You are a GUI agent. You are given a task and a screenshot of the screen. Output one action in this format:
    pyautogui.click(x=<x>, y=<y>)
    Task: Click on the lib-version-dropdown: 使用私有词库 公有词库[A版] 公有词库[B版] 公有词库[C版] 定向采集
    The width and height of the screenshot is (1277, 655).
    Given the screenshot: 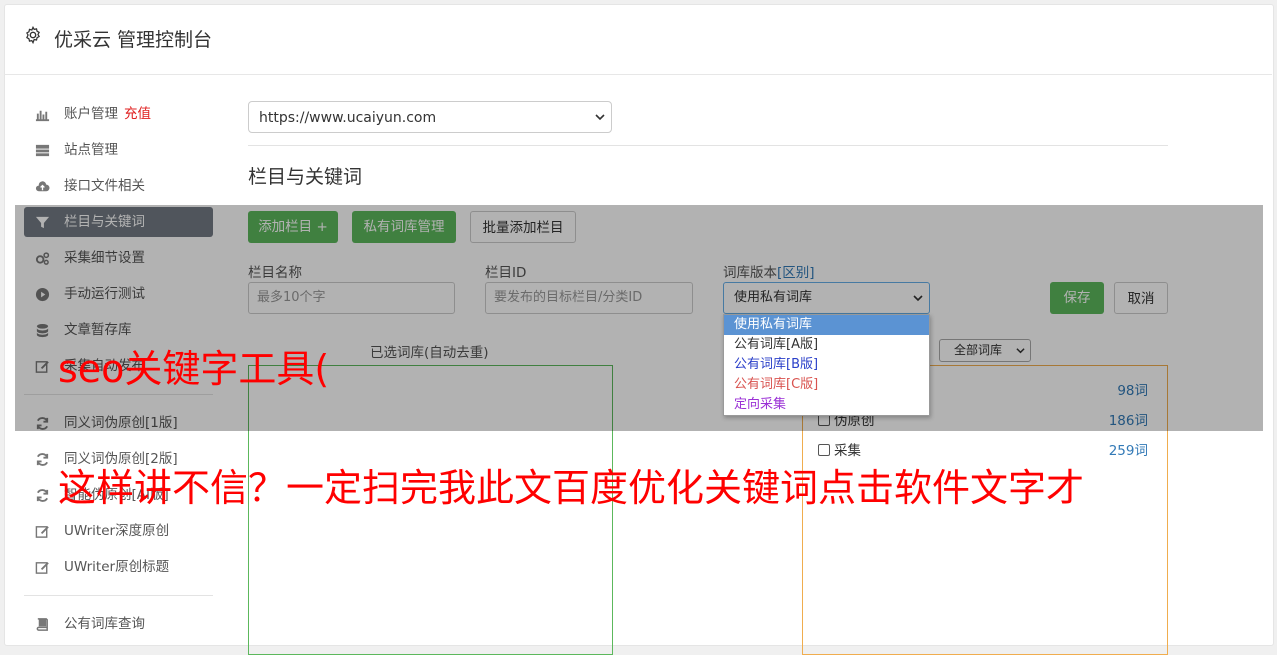 What is the action you would take?
    pyautogui.click(x=826, y=365)
    